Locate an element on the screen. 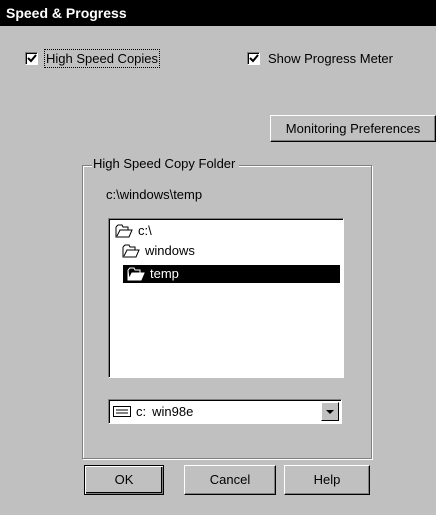 Image resolution: width=438 pixels, height=515 pixels. drive-select: c: win98e is located at coordinates (225, 411).